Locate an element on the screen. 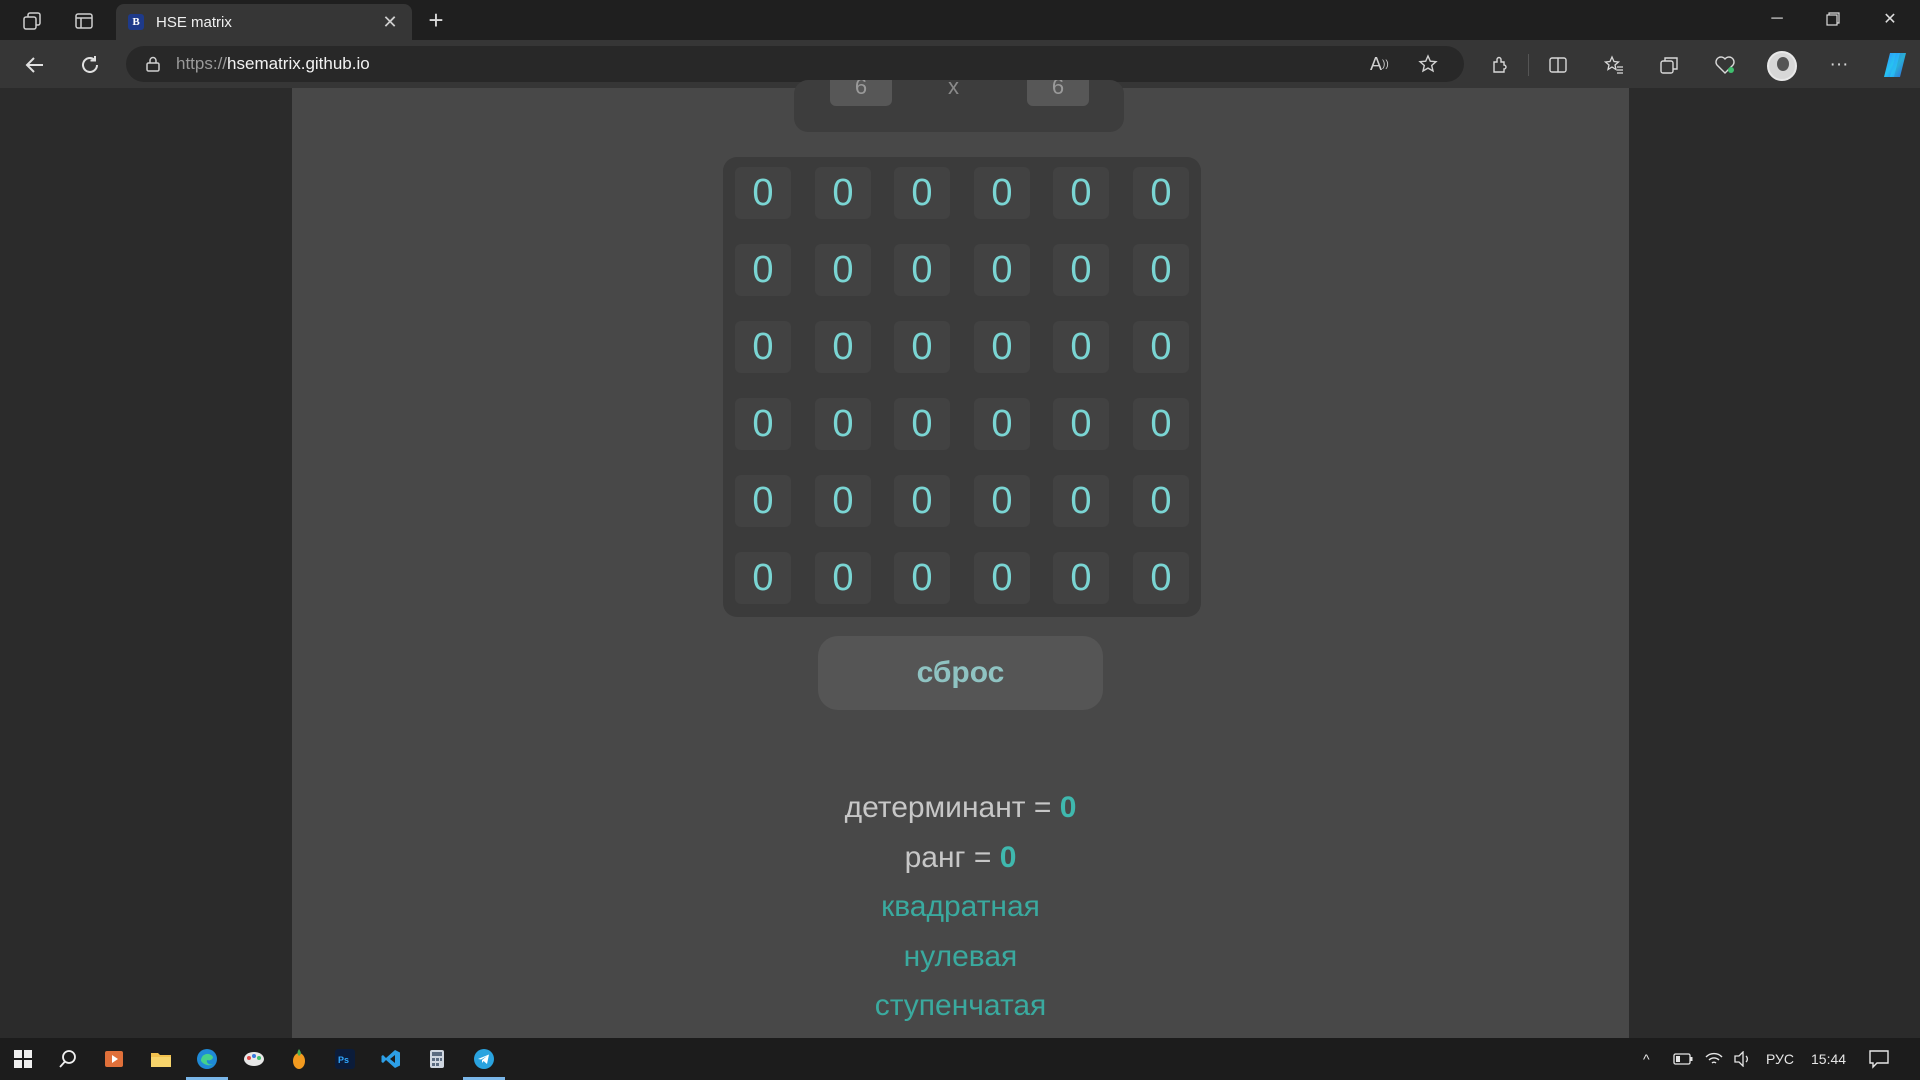  calculator-icon is located at coordinates (437, 1059).